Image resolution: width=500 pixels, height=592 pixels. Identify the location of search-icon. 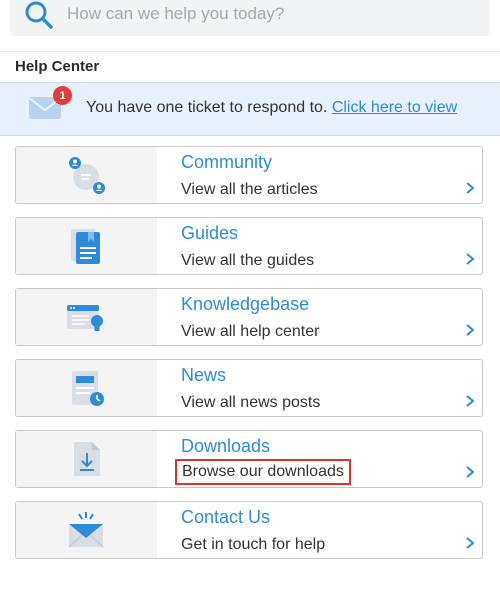
(39, 15).